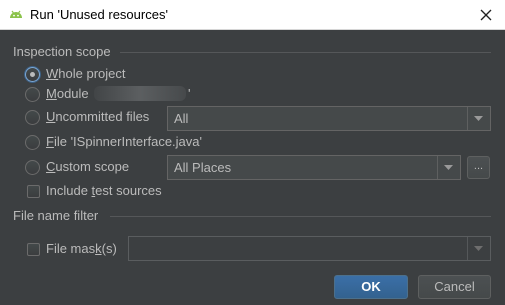 This screenshot has width=505, height=305. I want to click on cancel-button: Cancel, so click(454, 287).